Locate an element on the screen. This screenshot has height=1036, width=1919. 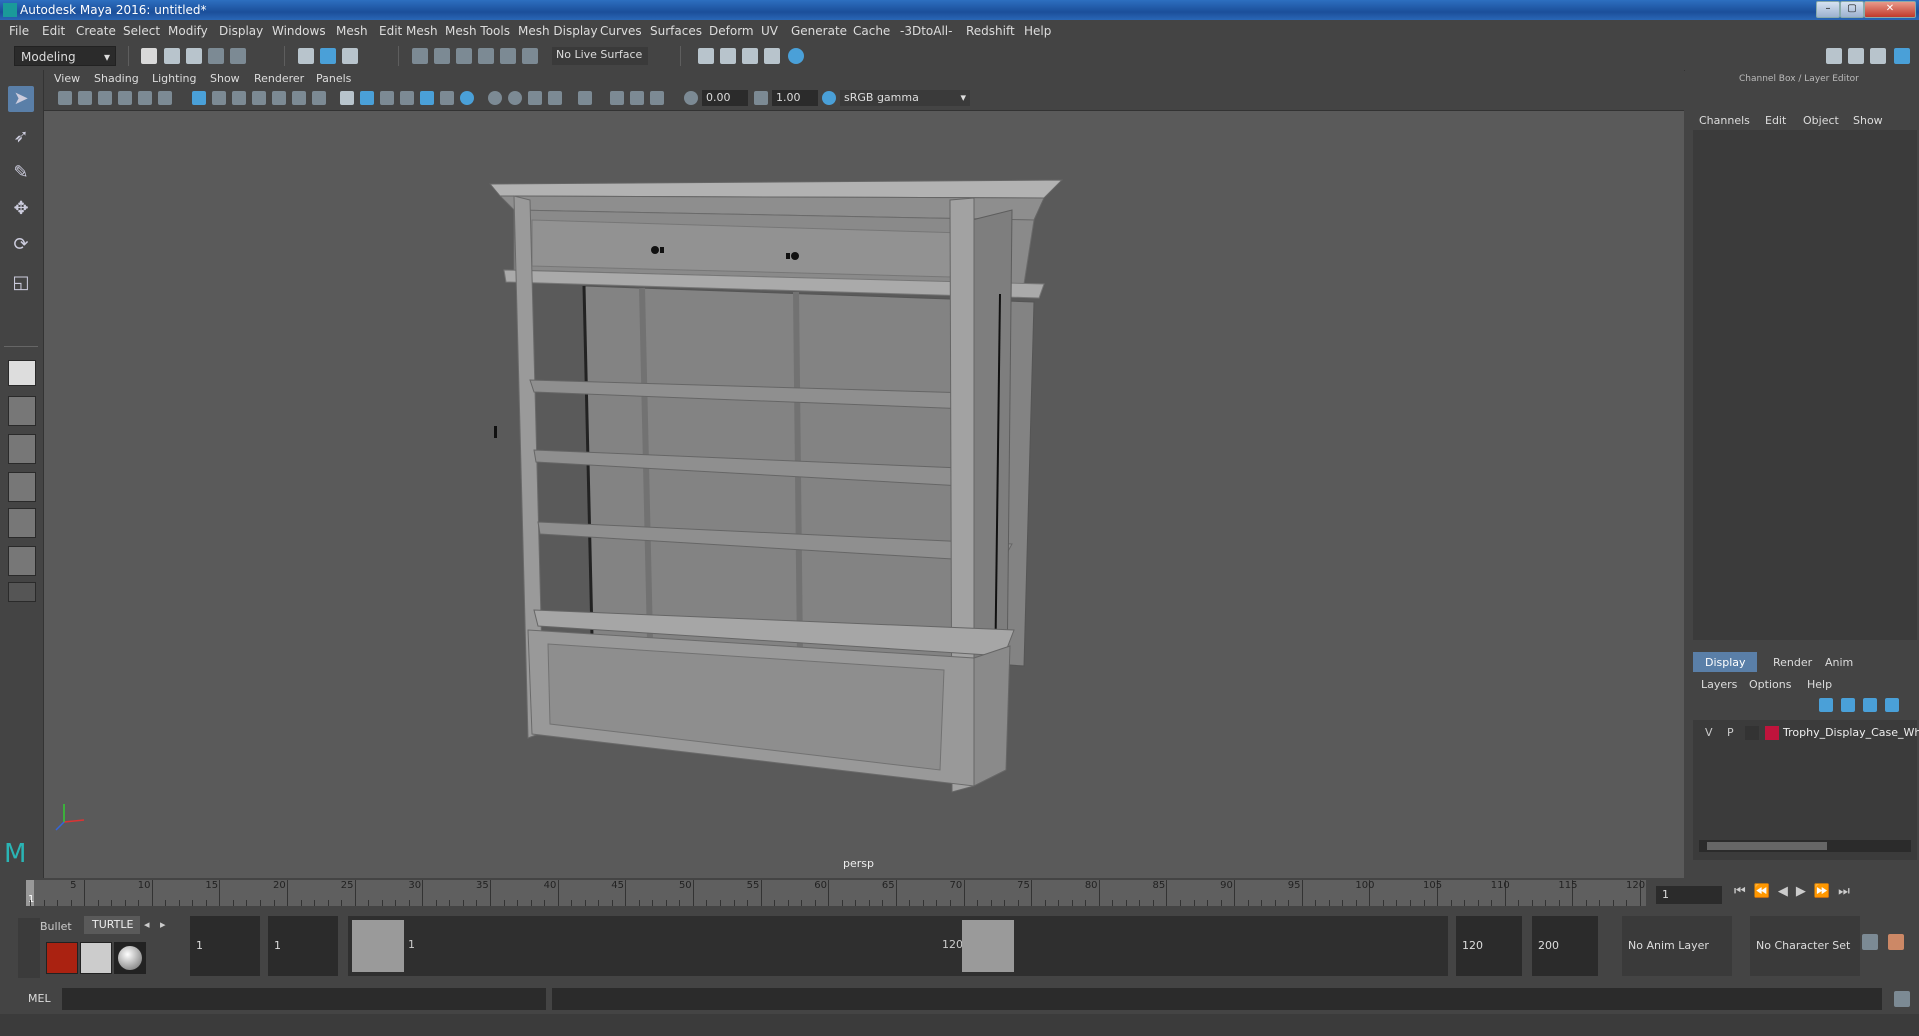
exposure-field: 0.00 is located at coordinates (725, 98).